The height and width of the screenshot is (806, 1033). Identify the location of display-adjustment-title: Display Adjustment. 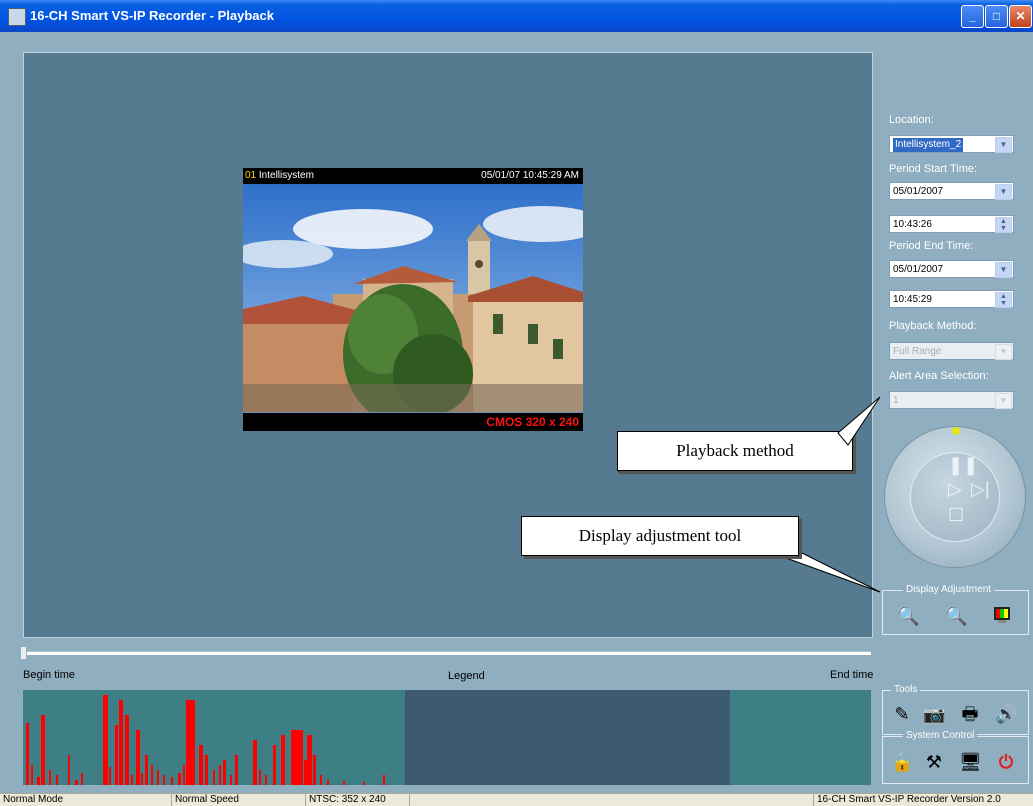
(949, 589).